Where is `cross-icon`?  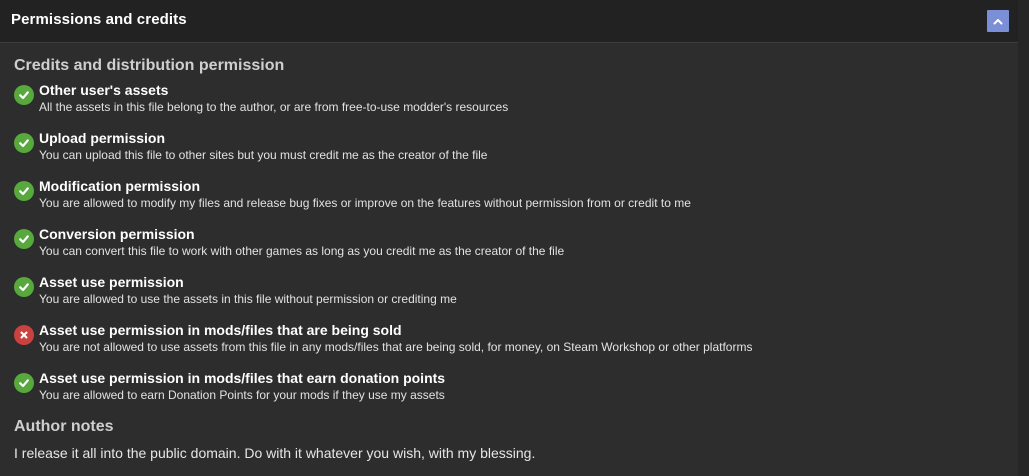 cross-icon is located at coordinates (24, 335).